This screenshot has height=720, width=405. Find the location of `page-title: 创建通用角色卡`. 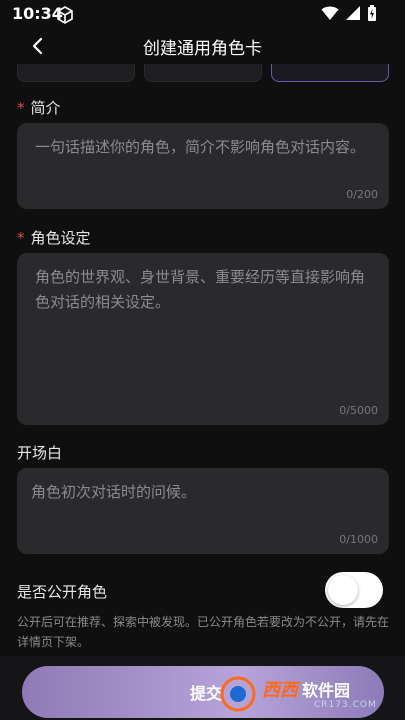

page-title: 创建通用角色卡 is located at coordinates (202, 49).